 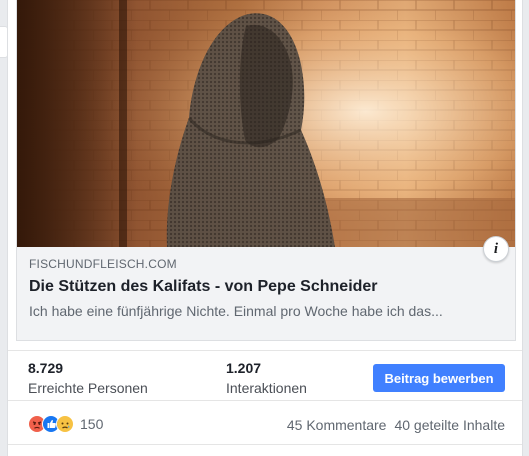 What do you see at coordinates (88, 388) in the screenshot?
I see `reach-label: Erreichte Personen` at bounding box center [88, 388].